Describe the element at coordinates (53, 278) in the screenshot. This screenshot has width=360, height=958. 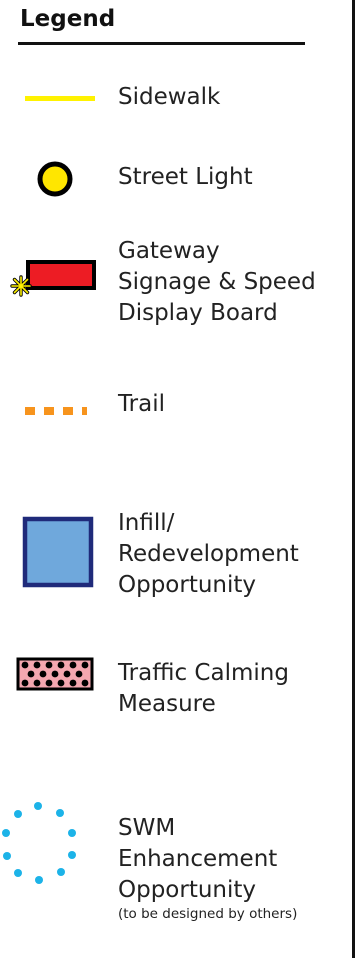
I see `gateway-signage-symbol` at that location.